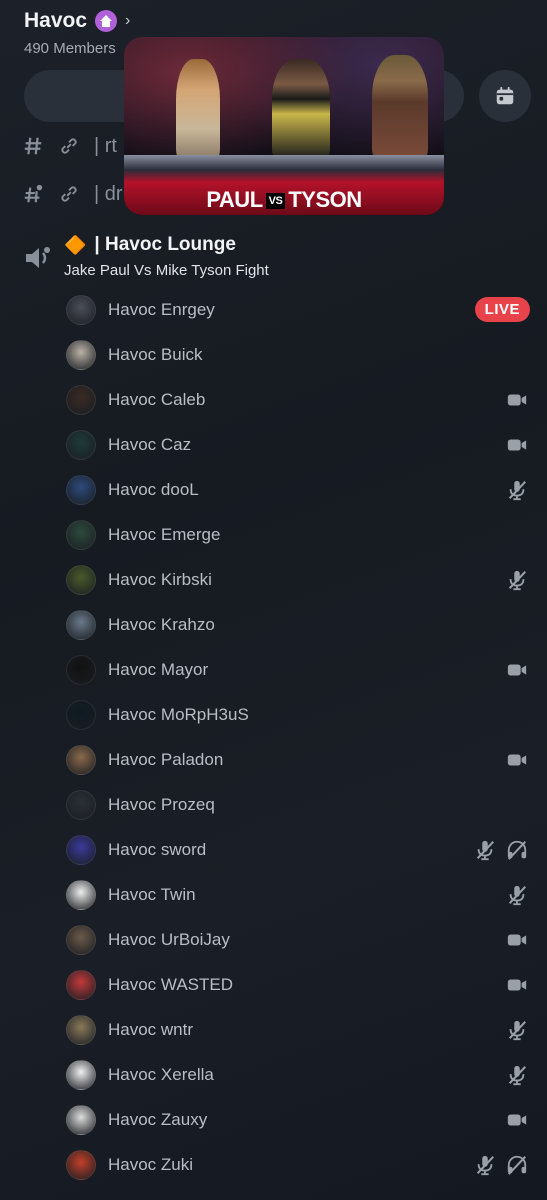  What do you see at coordinates (284, 21) in the screenshot?
I see `server-title-row: Havoc ›` at bounding box center [284, 21].